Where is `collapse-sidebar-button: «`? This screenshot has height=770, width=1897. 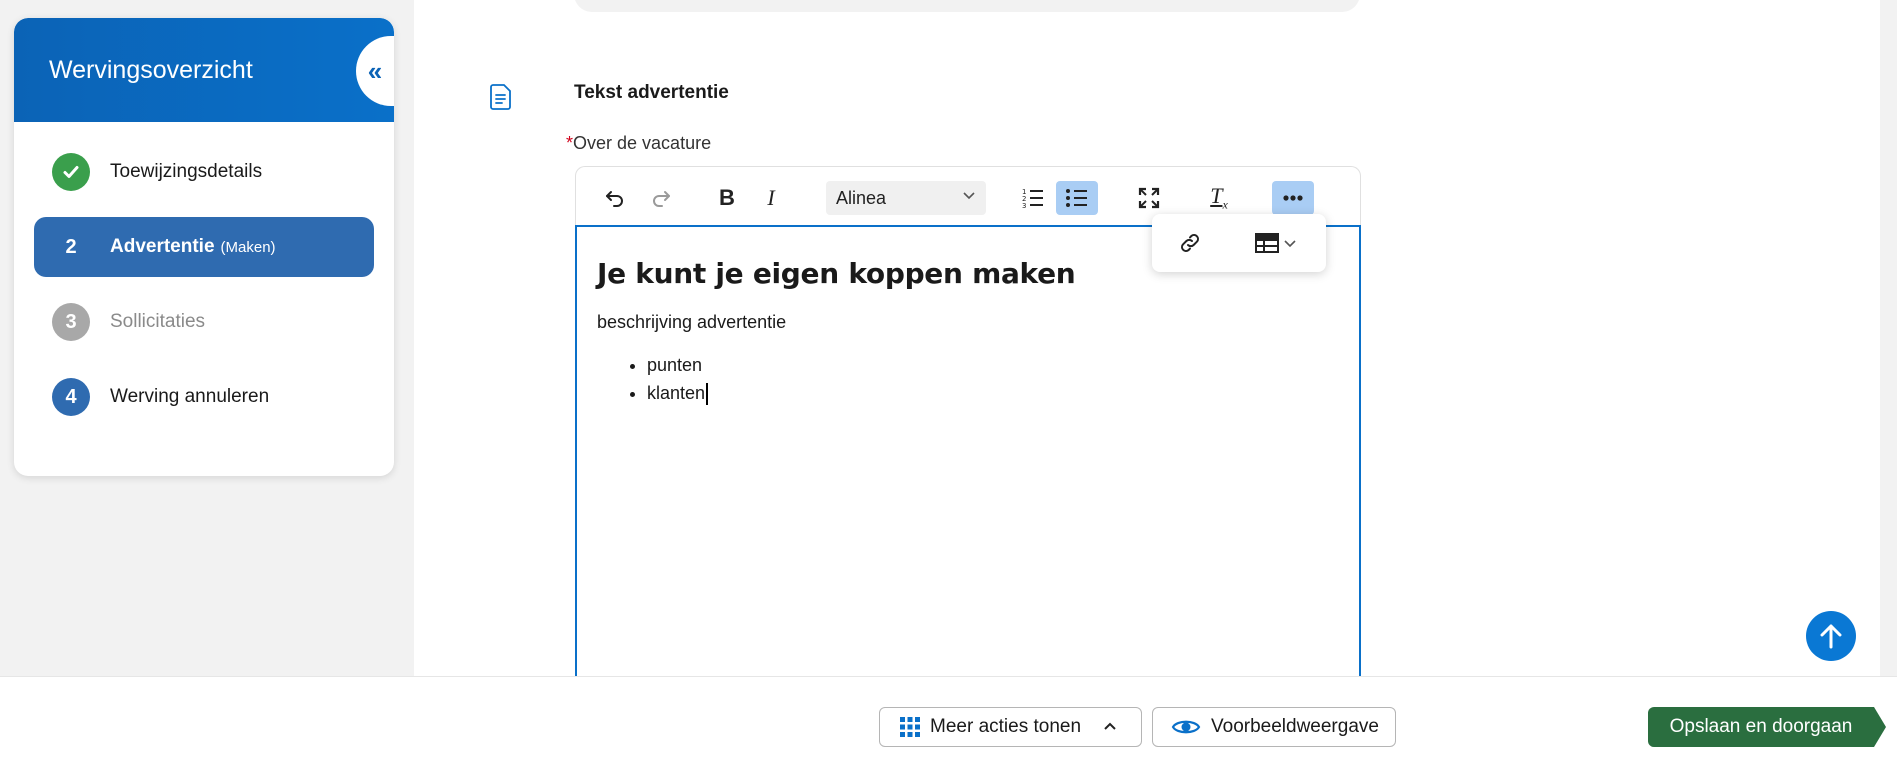 collapse-sidebar-button: « is located at coordinates (375, 71).